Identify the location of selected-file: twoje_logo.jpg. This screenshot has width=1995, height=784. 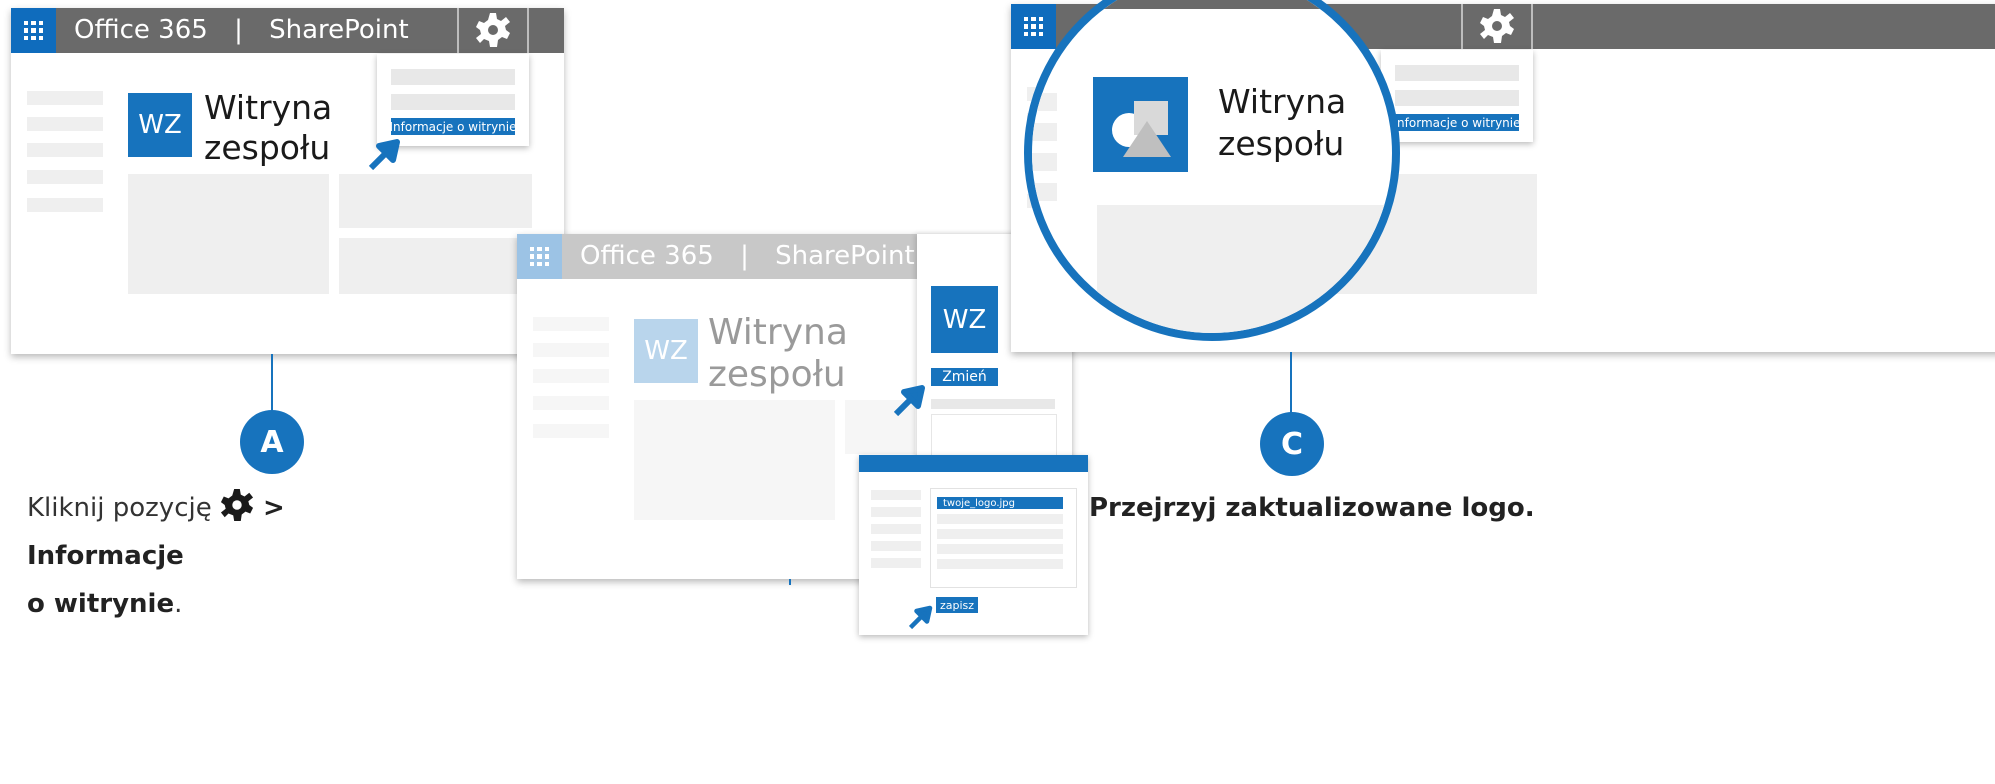
(1000, 503).